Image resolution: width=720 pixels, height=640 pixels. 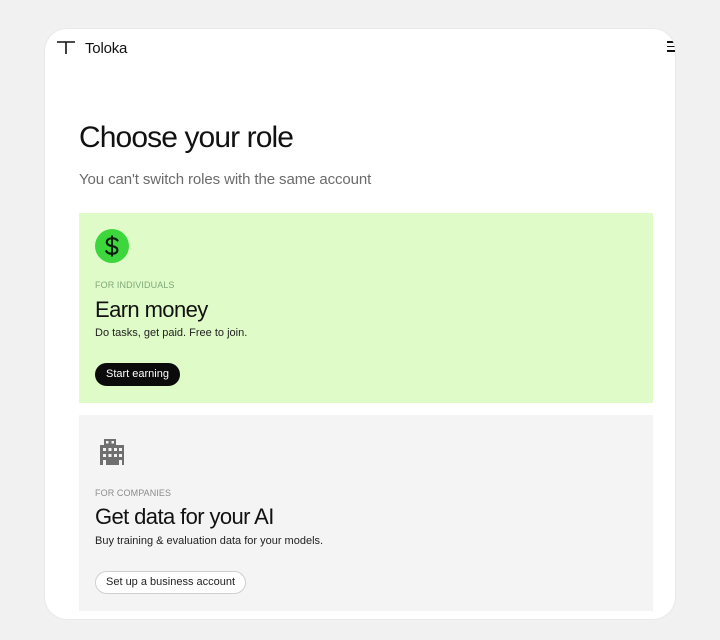 I want to click on brand-logo: Toloka, so click(x=91, y=48).